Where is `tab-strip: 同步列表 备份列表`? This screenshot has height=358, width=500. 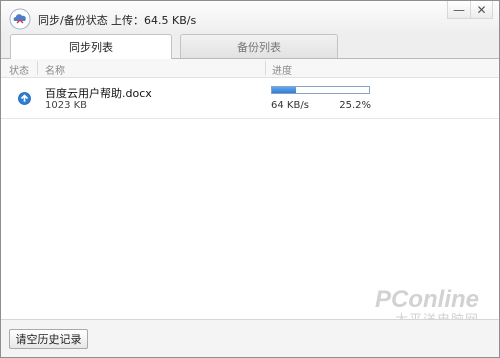
tab-strip: 同步列表 备份列表 is located at coordinates (250, 46).